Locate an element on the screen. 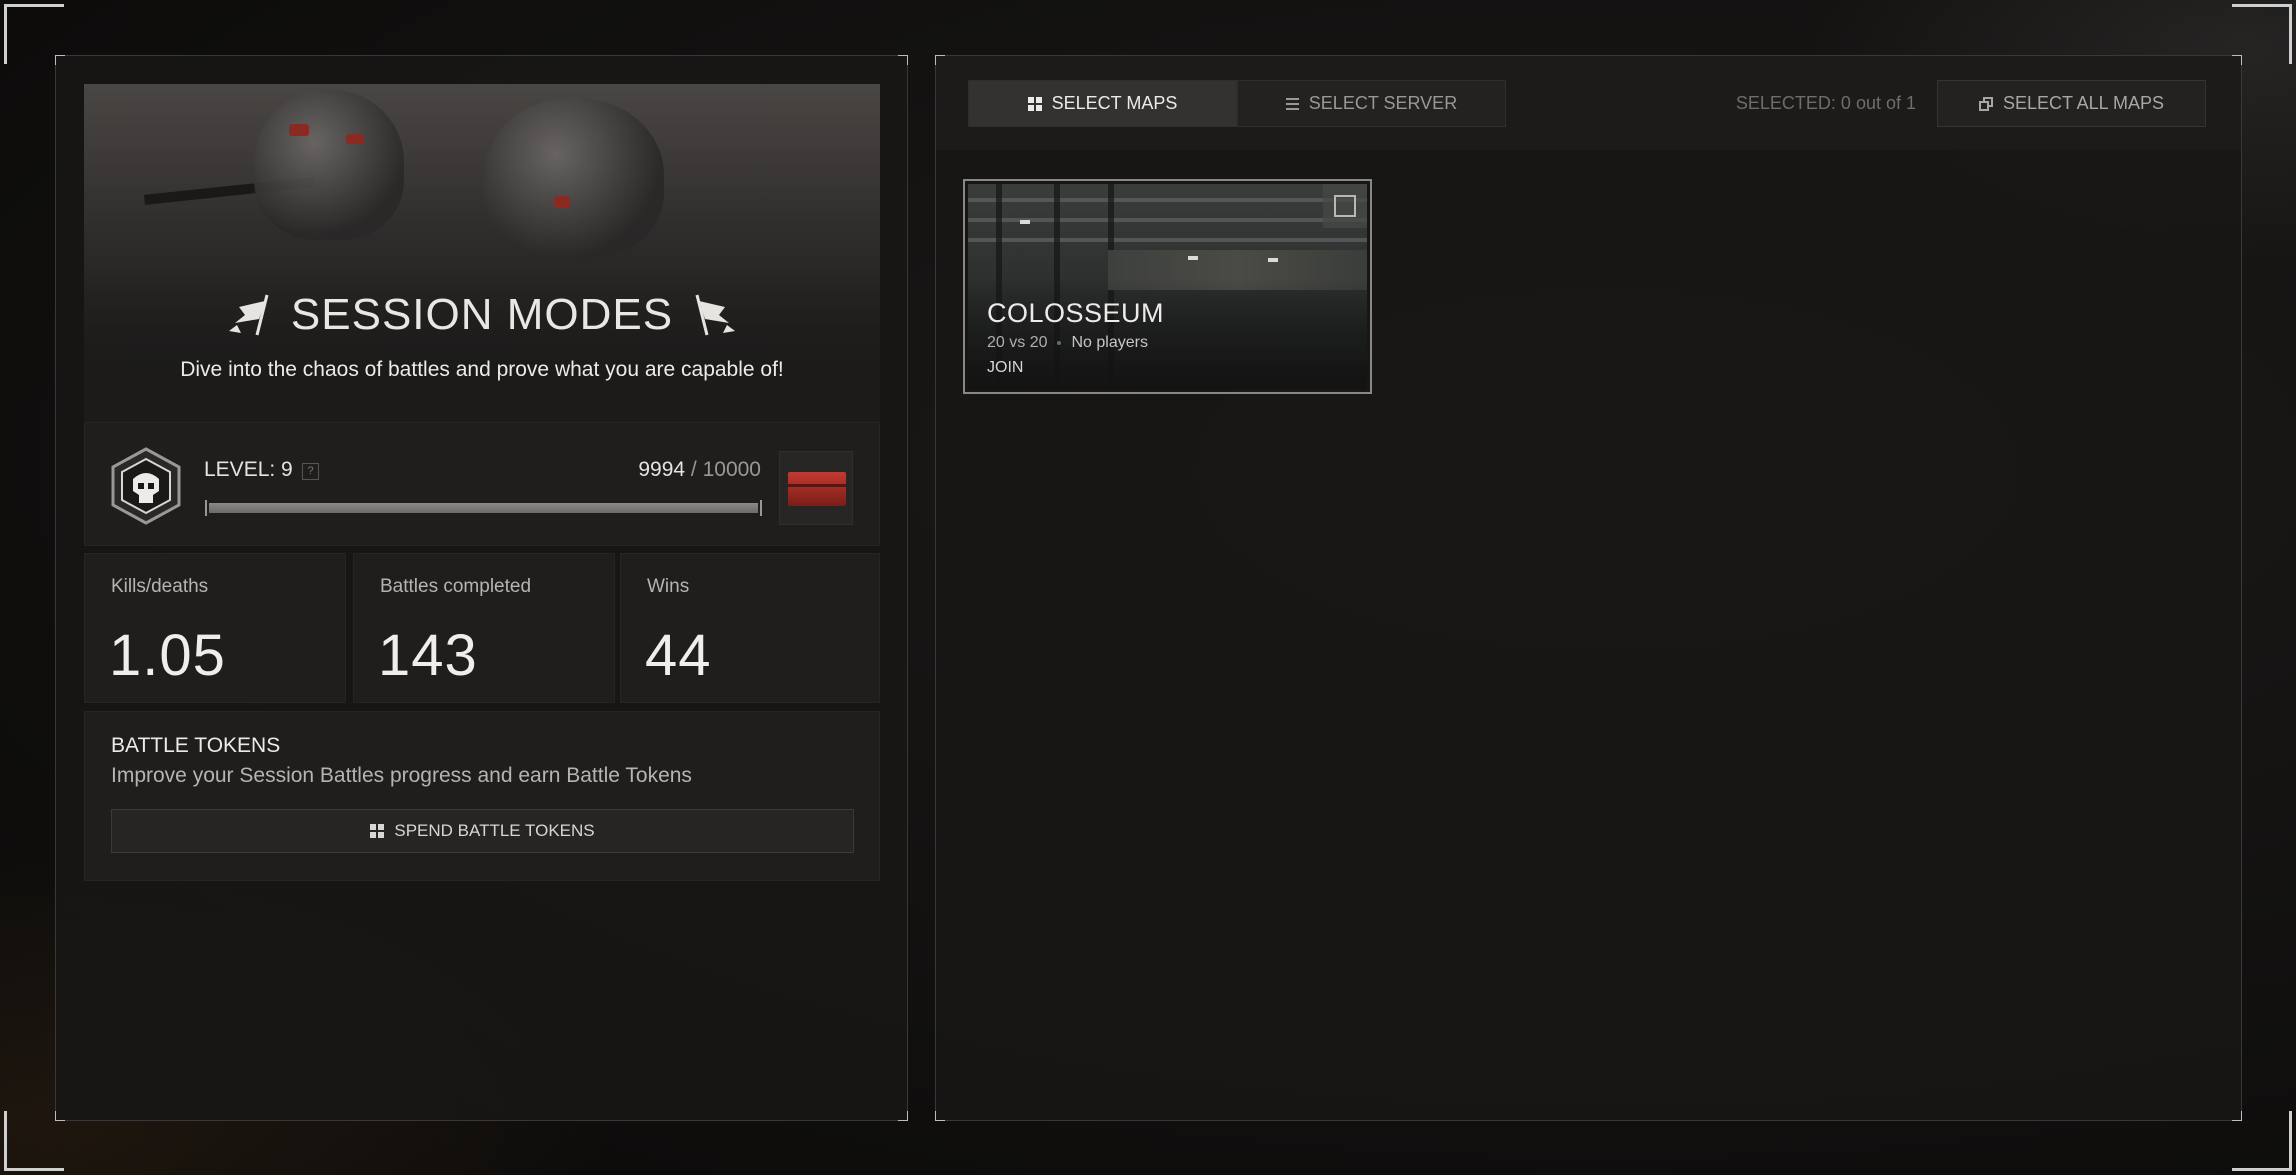 The height and width of the screenshot is (1175, 2296). map-card-colosseum: COLOSSEUM 20 vs 20 No players JOIN is located at coordinates (1167, 286).